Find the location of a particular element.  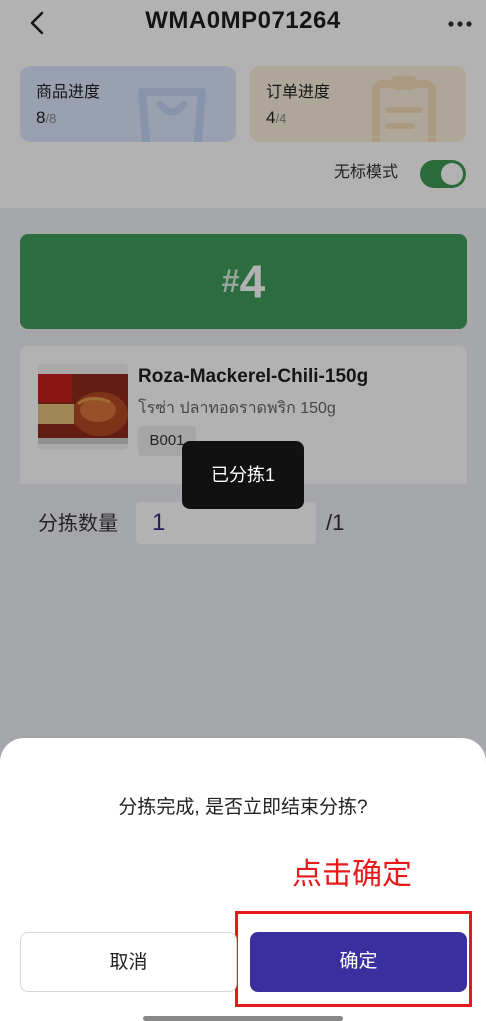

home-indicator is located at coordinates (243, 1018).